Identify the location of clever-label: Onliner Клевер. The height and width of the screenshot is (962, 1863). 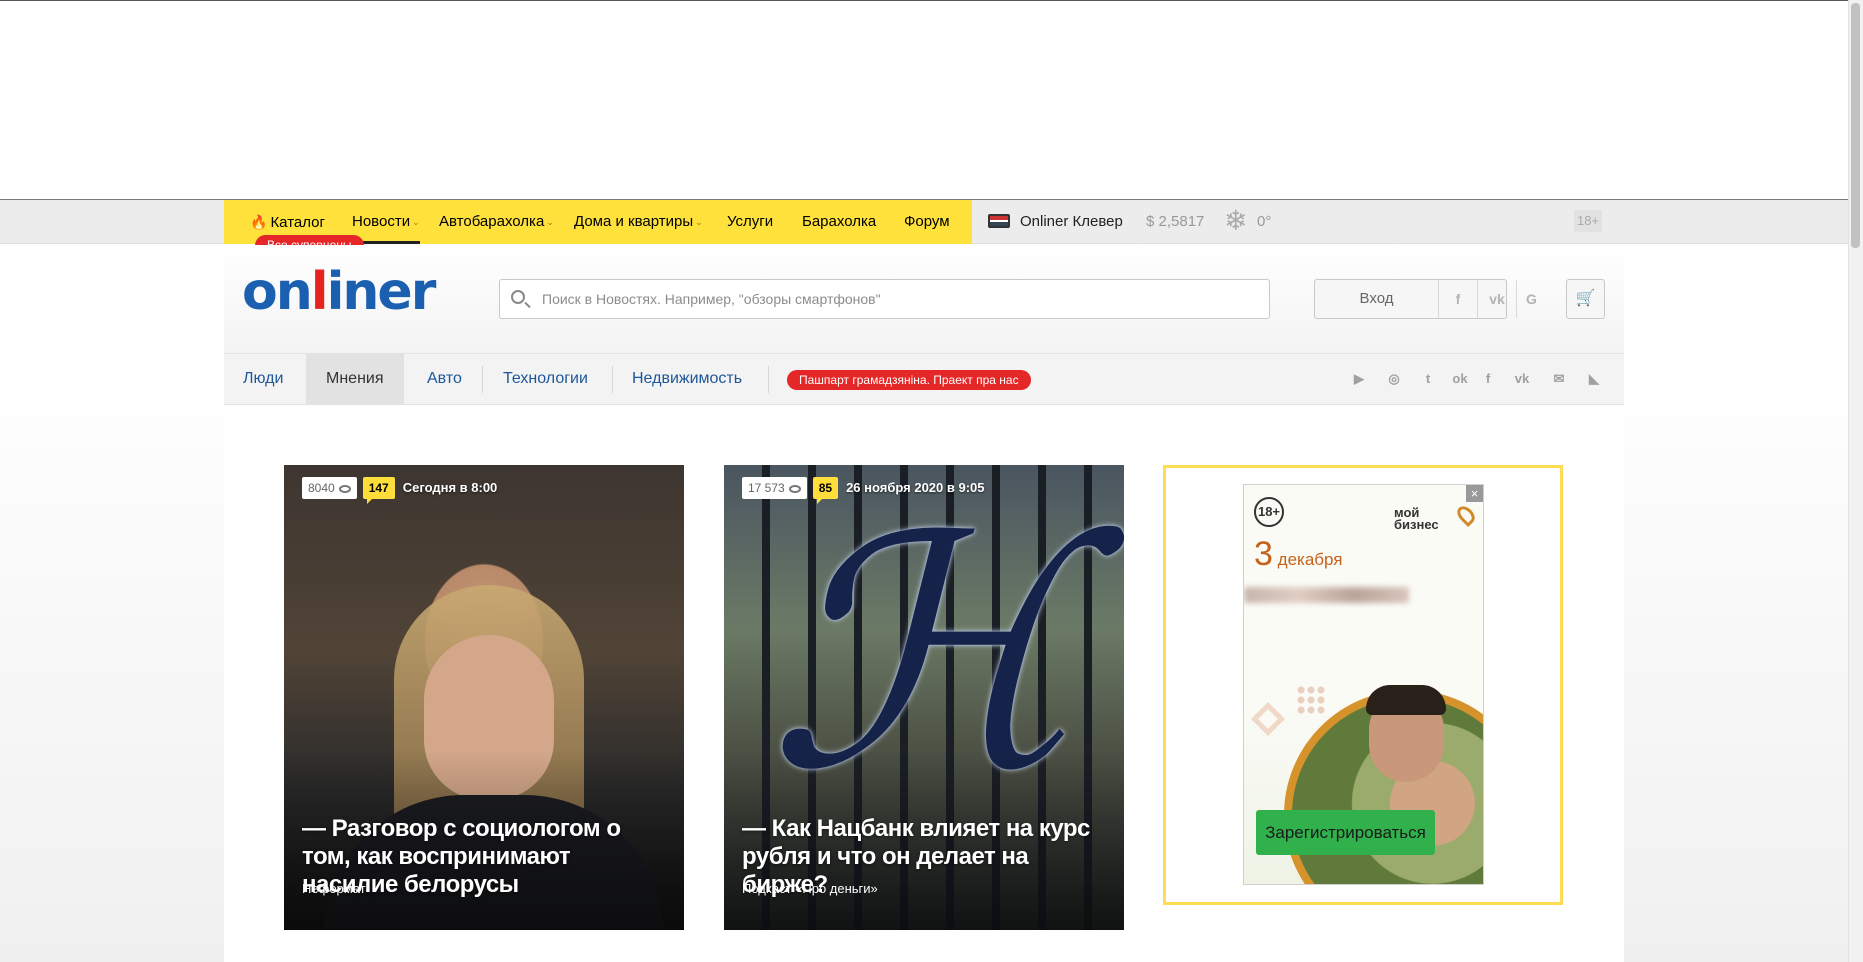
(1071, 221).